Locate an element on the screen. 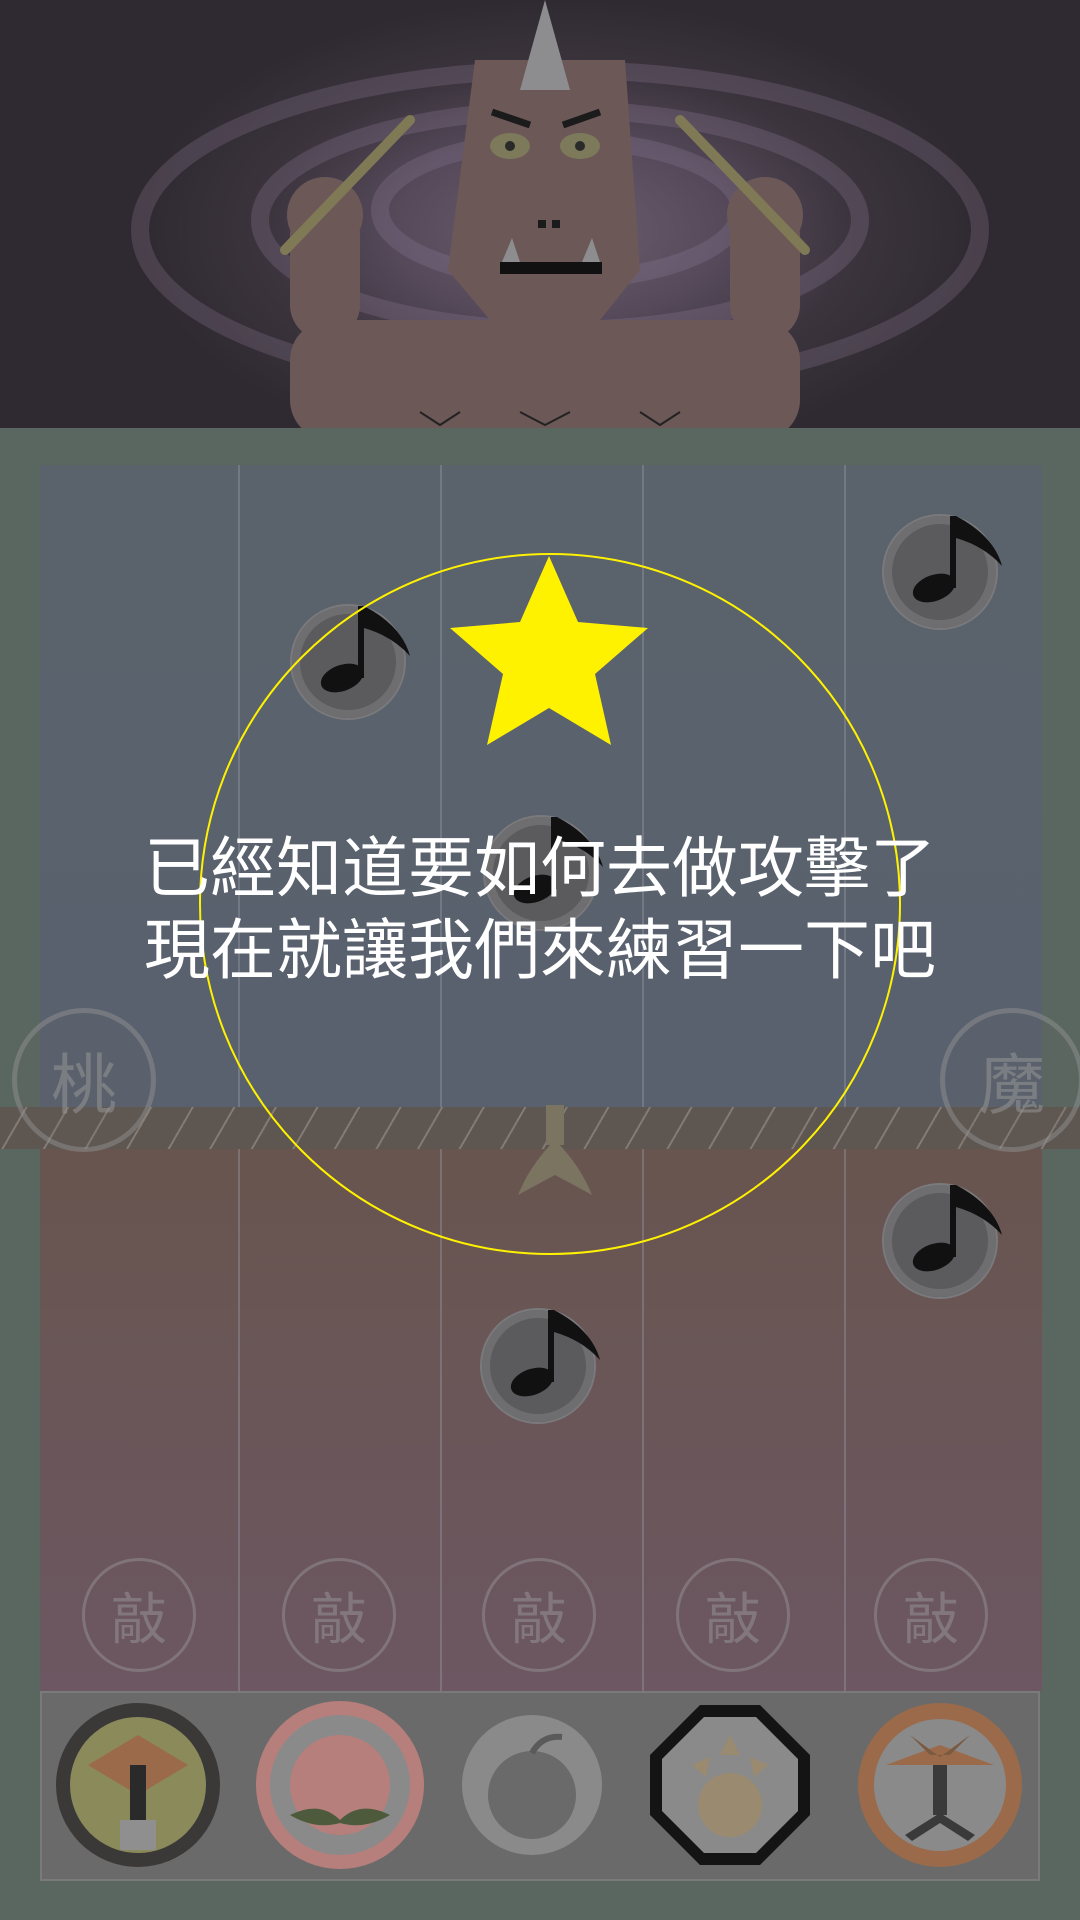  tutorial-line-2: 現在就讓我們來練習一下吧 is located at coordinates (540, 950).